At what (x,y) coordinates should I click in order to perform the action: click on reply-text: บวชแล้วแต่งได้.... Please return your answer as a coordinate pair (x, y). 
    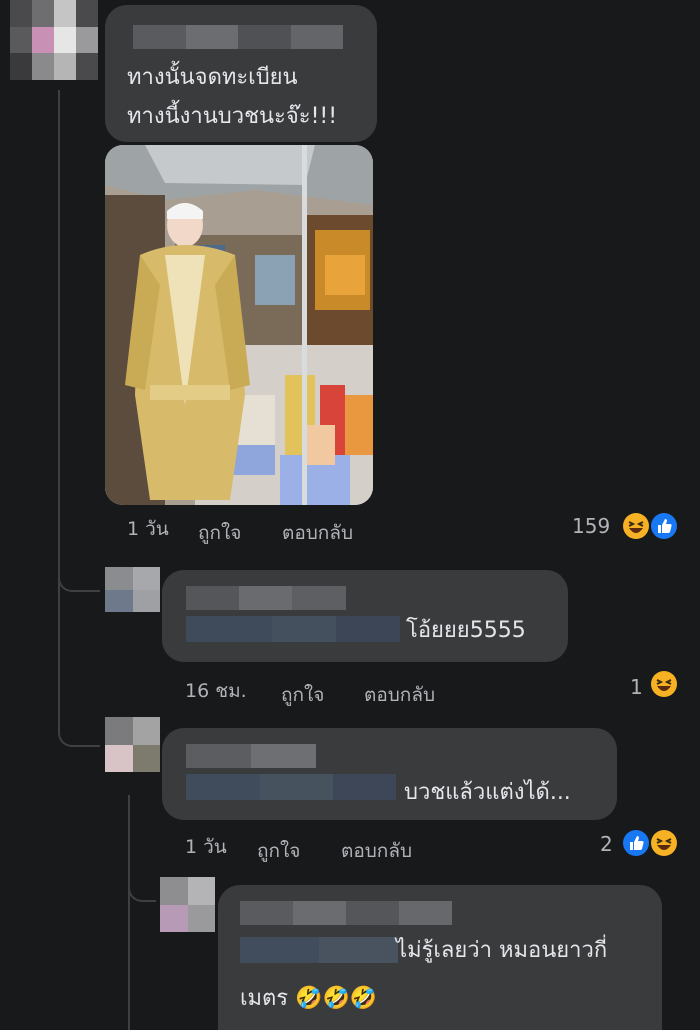
    Looking at the image, I should click on (487, 792).